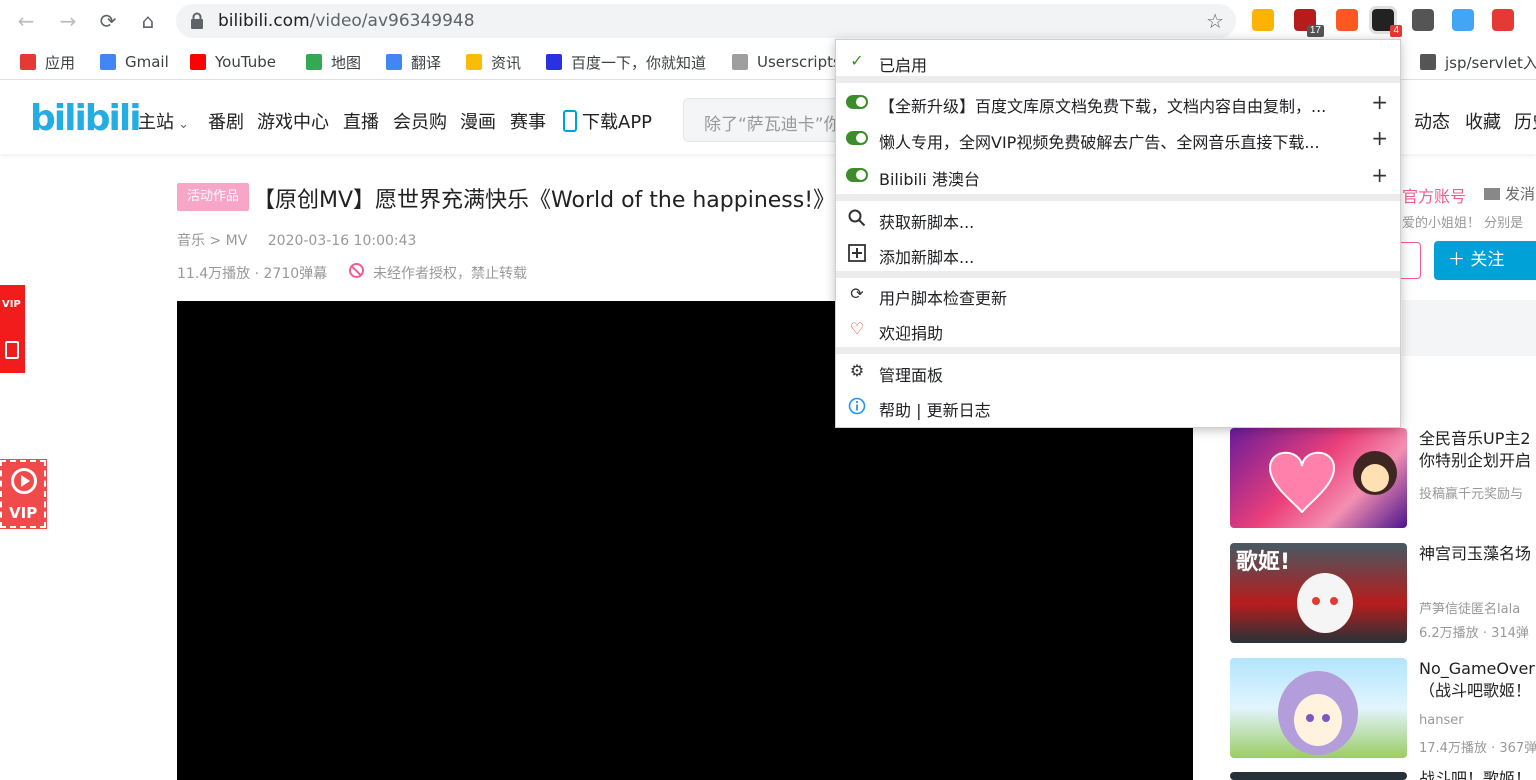  Describe the element at coordinates (1478, 62) in the screenshot. I see `bookmark-jsp-servlet: jsp/servlet入` at that location.